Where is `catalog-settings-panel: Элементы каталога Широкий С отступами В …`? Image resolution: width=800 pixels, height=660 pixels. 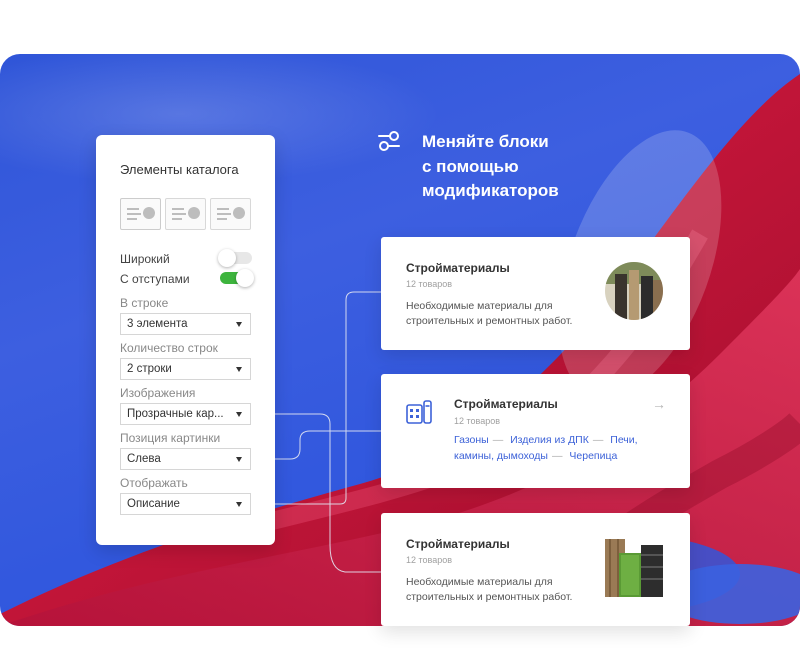 catalog-settings-panel: Элементы каталога Широкий С отступами В … is located at coordinates (185, 340).